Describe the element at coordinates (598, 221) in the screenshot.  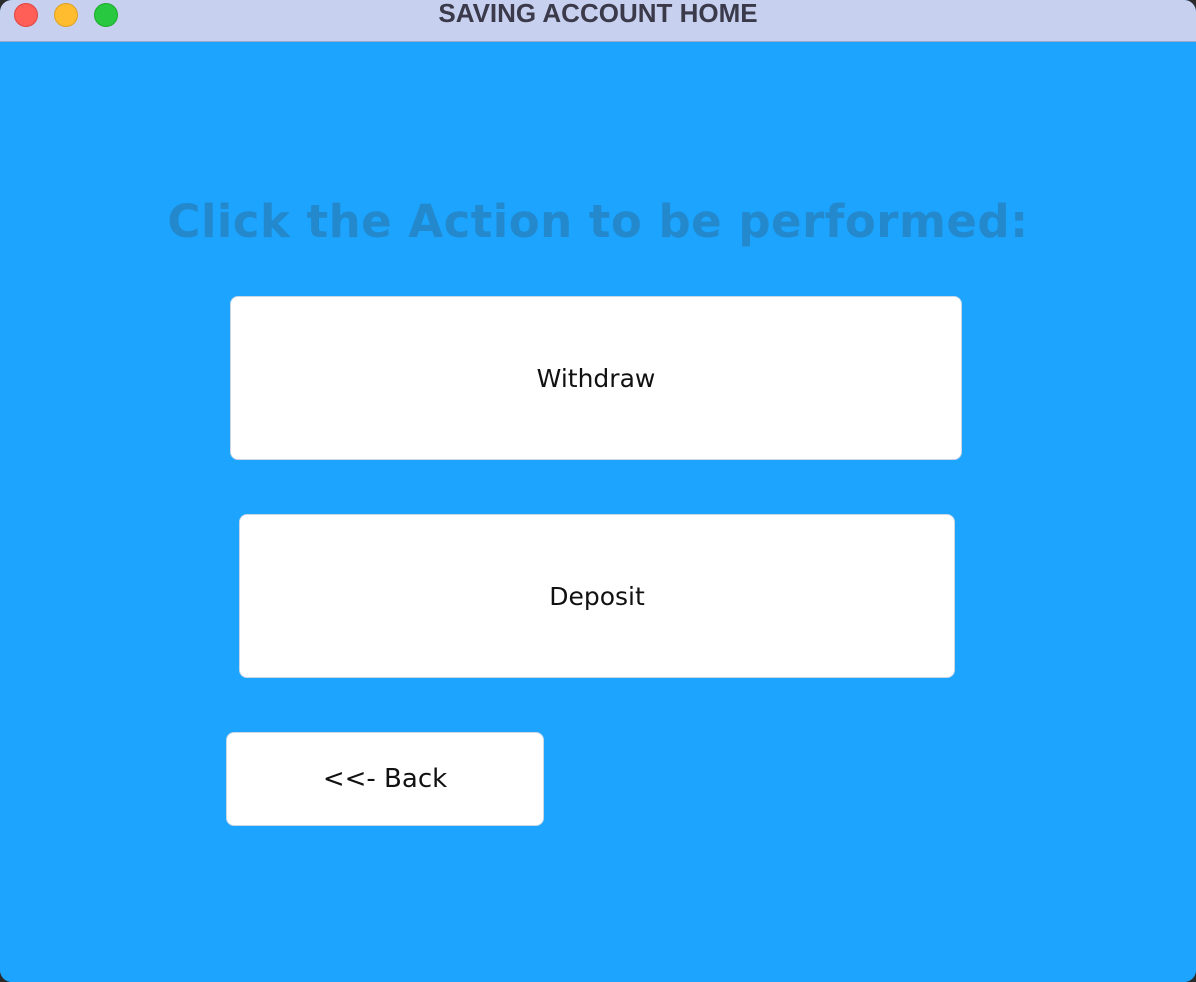
I see `page-heading: Click the Action to be performed:` at that location.